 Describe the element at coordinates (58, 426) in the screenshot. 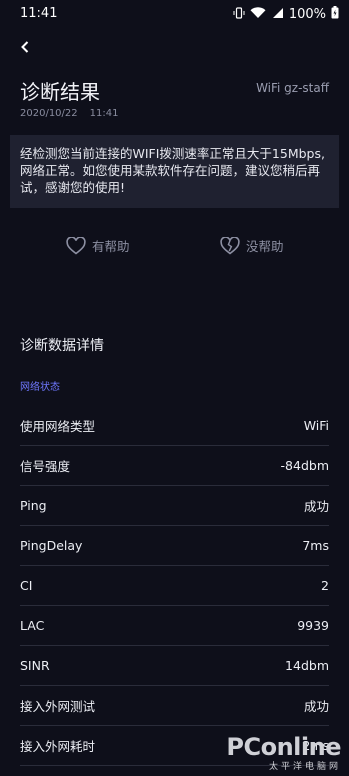

I see `detail-label: 使用网络类型` at that location.